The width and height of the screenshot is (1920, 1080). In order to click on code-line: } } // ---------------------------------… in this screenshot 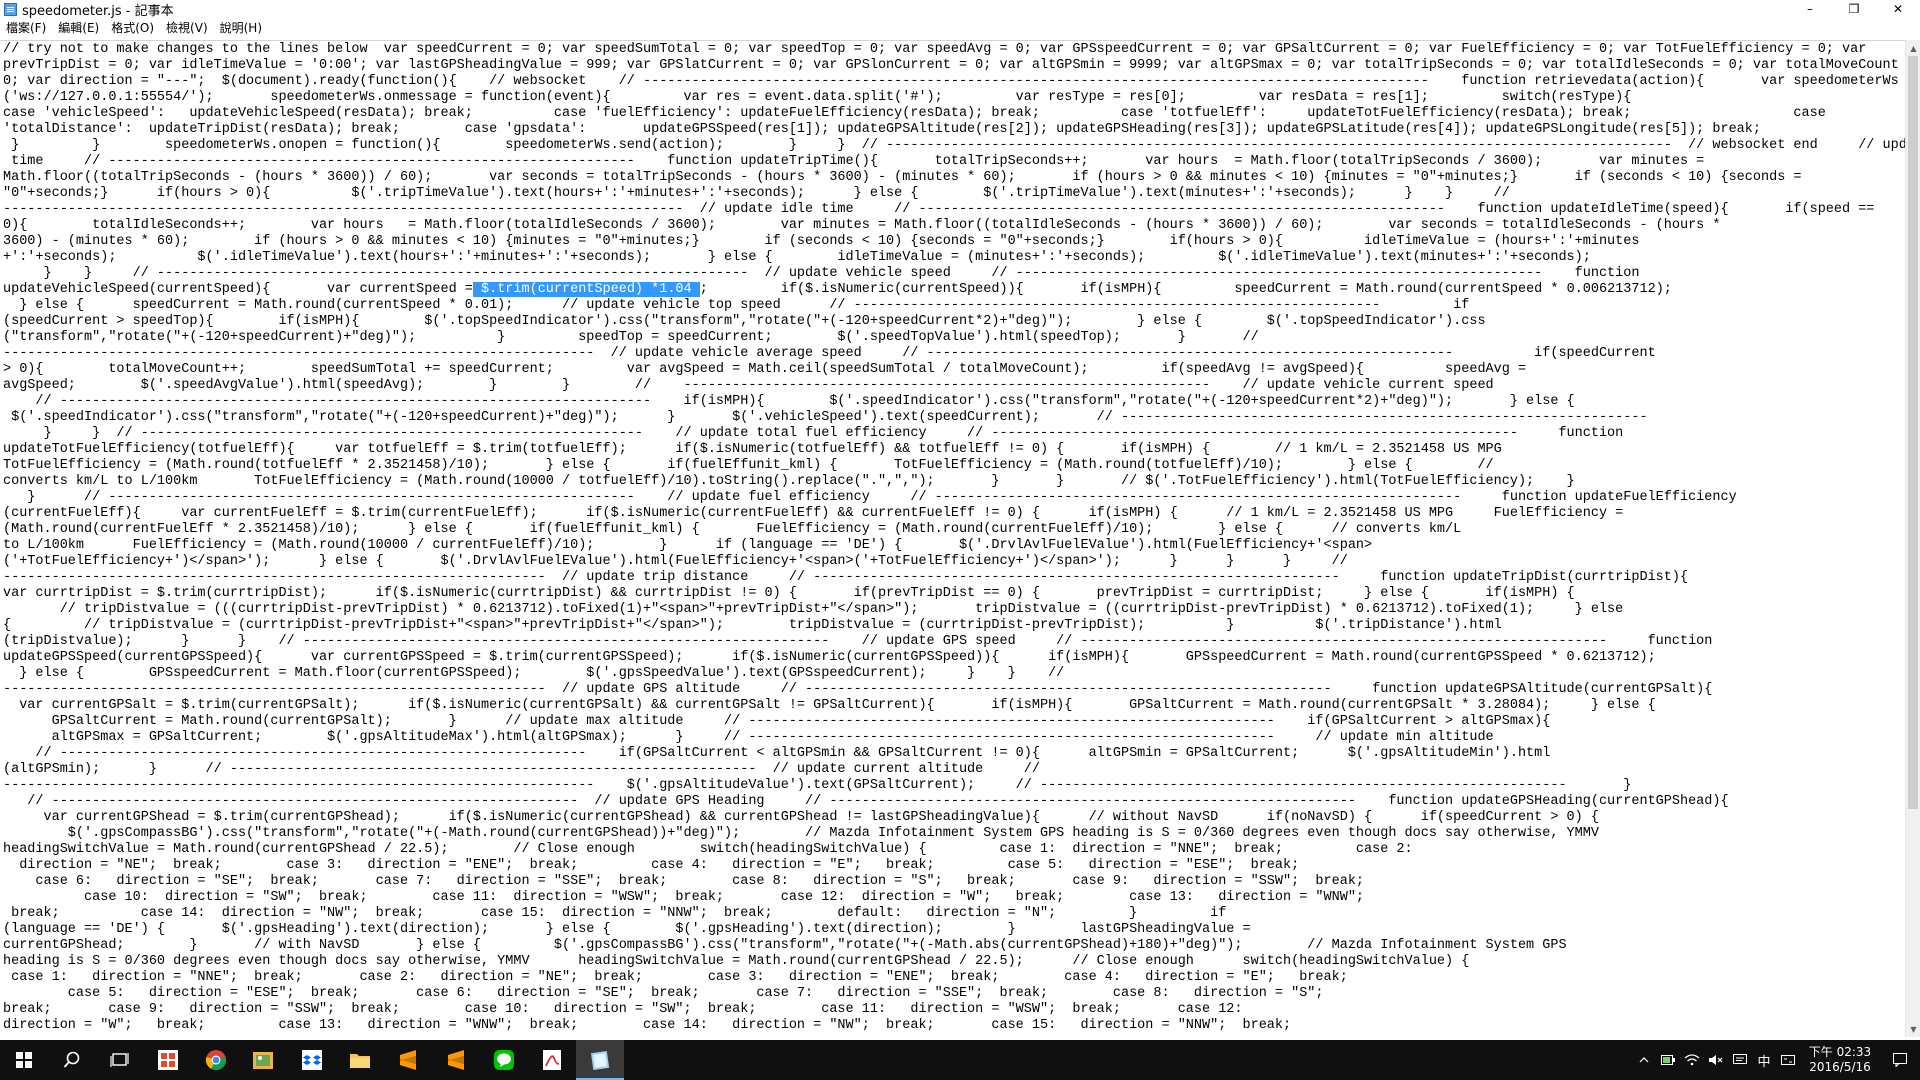, I will do `click(821, 273)`.